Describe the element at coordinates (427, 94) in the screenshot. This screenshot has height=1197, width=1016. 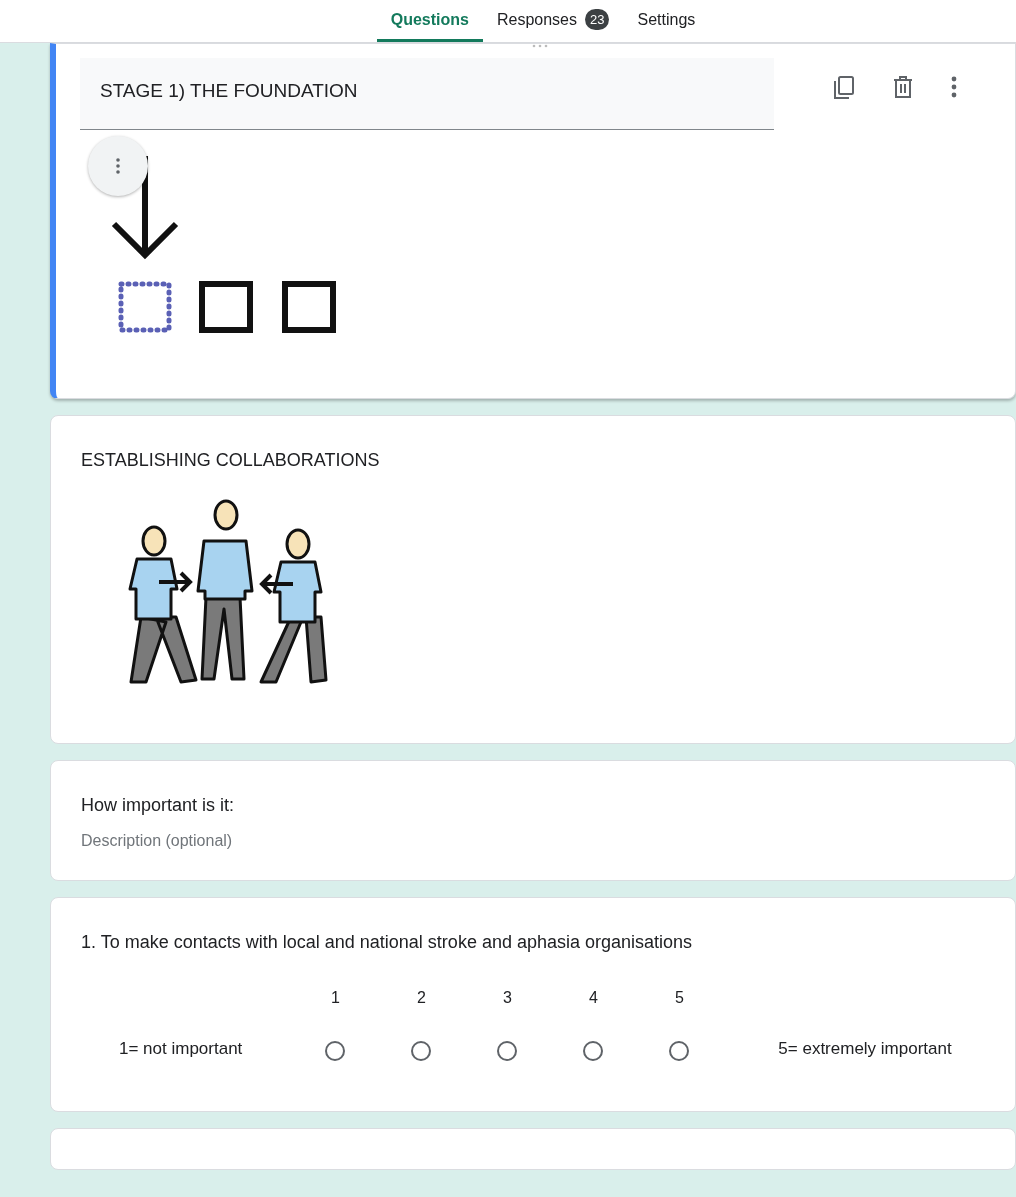
I see `title-field: STAGE 1) THE FOUNDATION` at that location.